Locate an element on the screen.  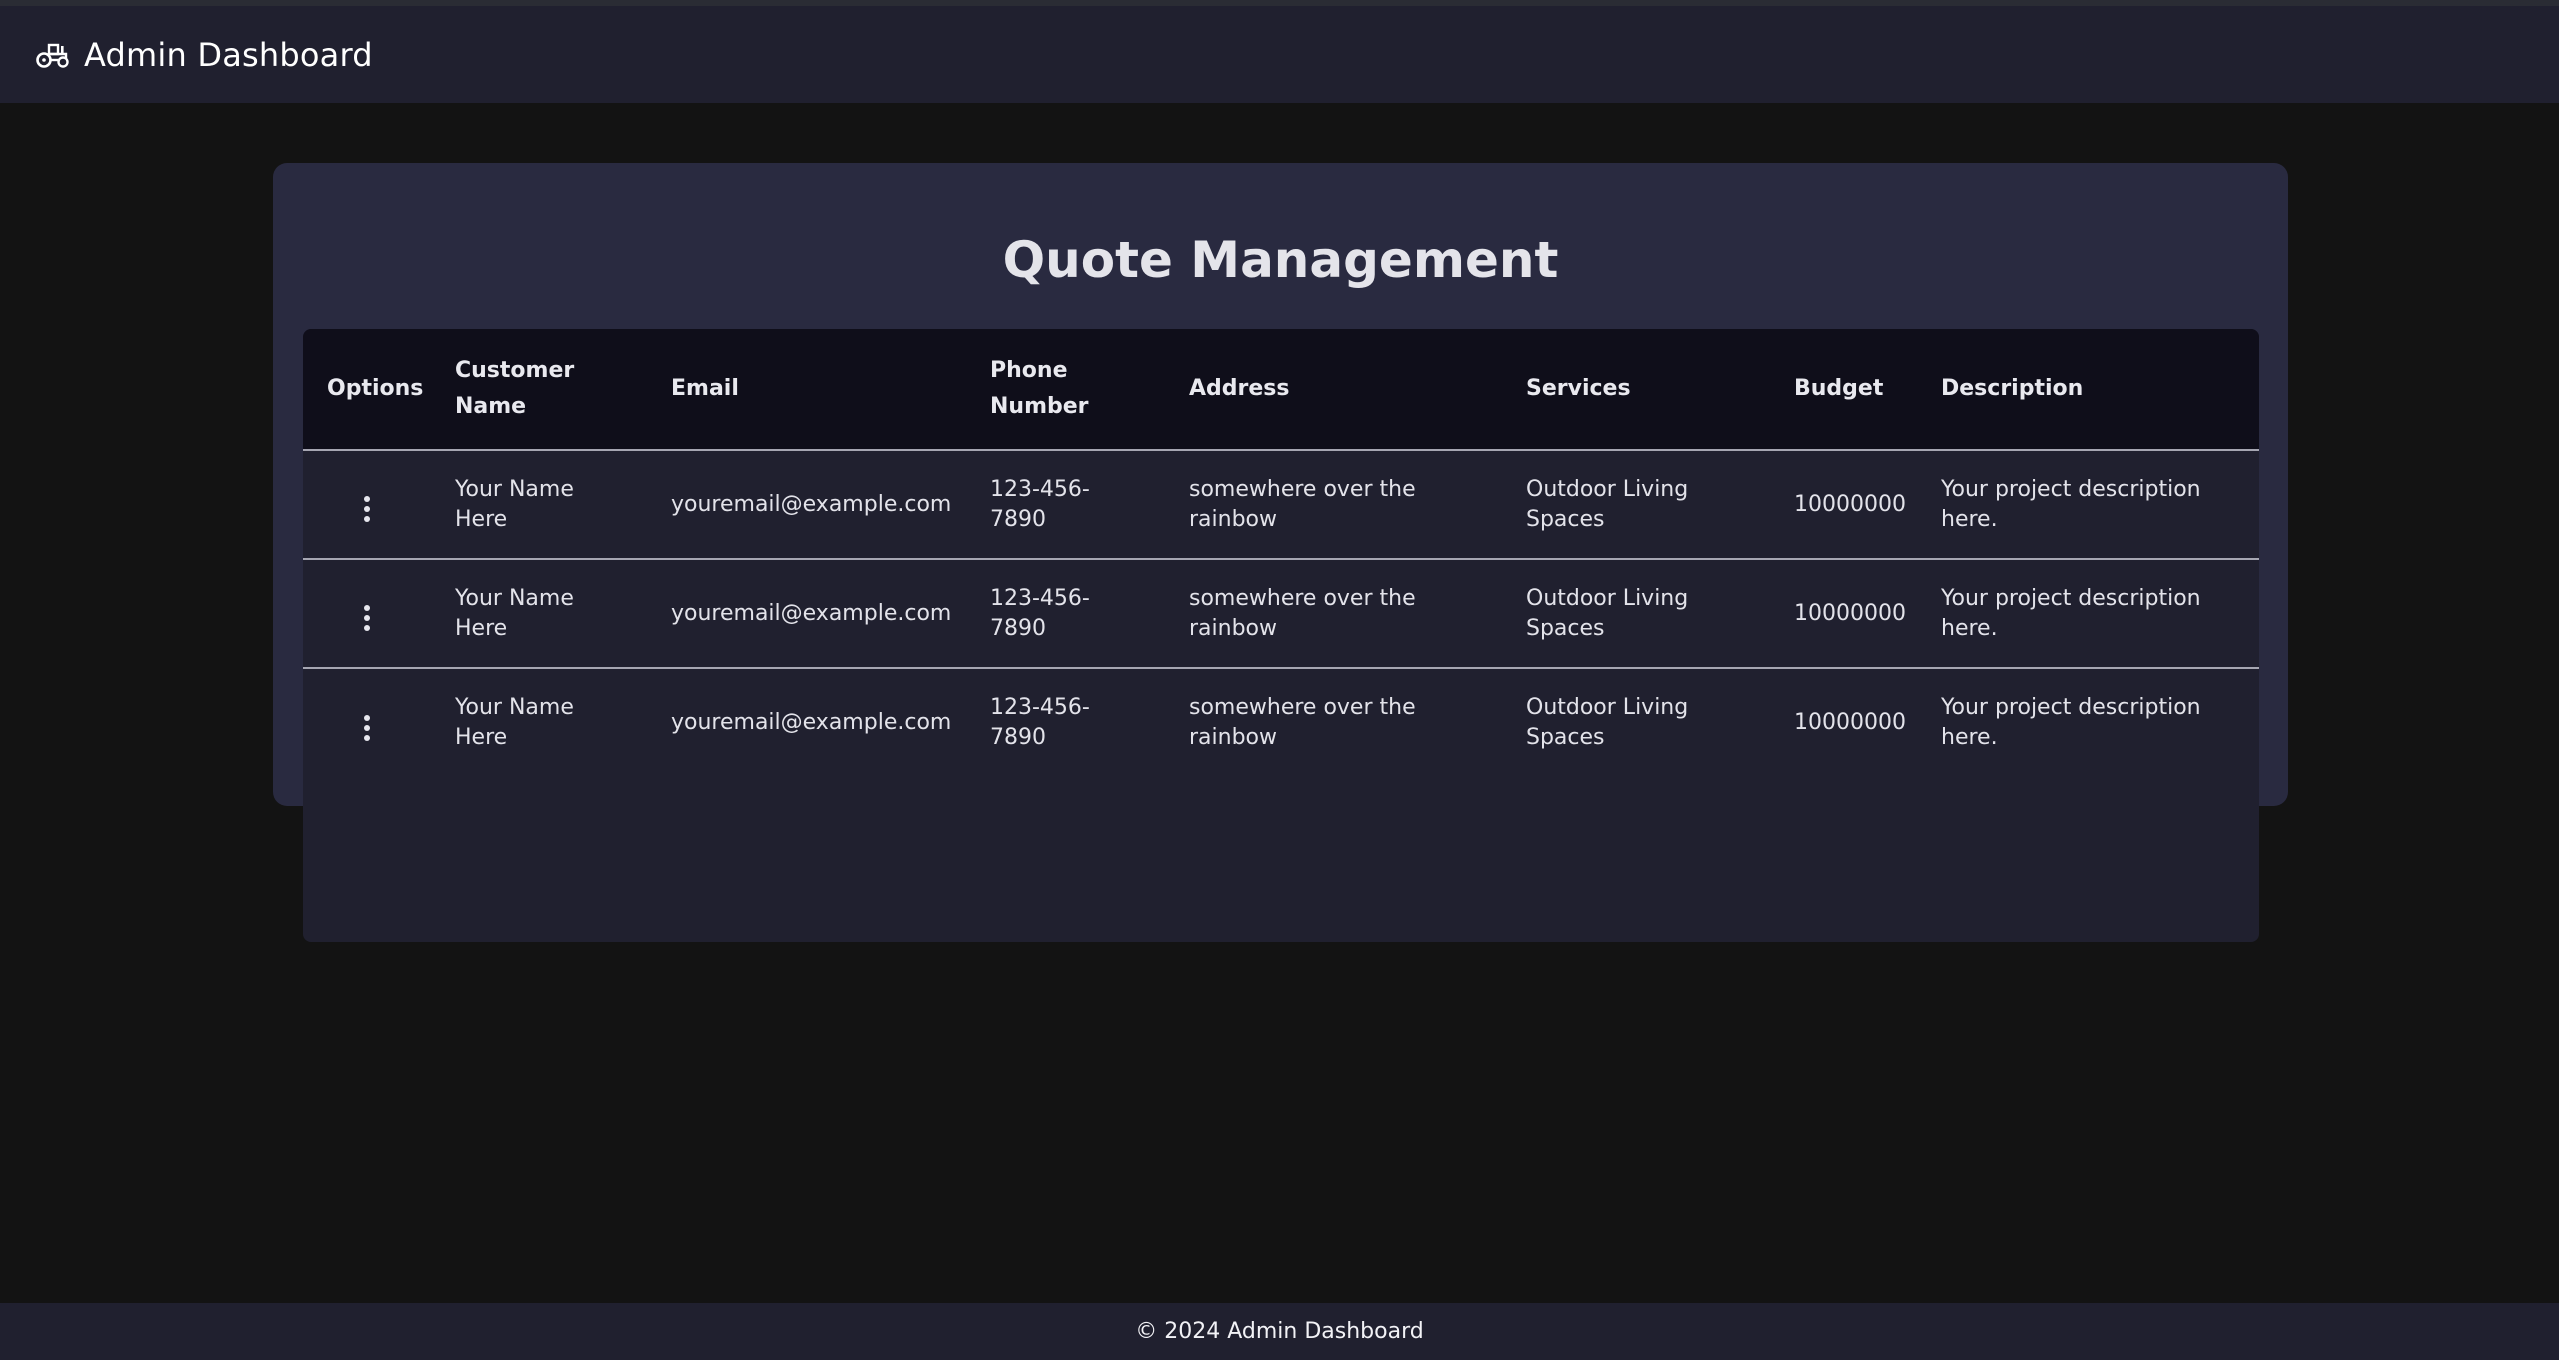
navbar: Admin Dashboard is located at coordinates (1279, 54).